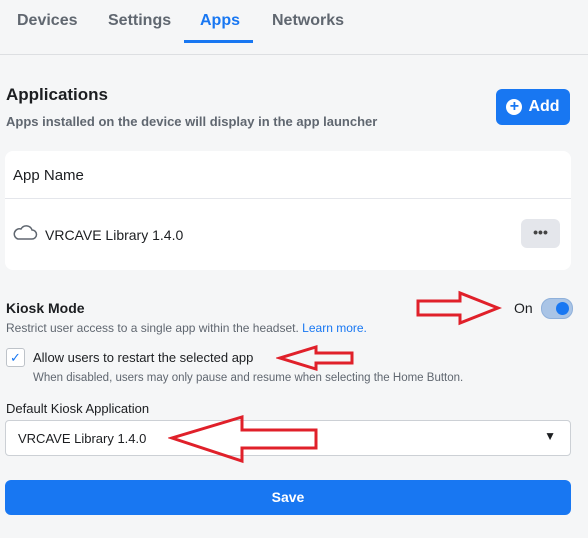 This screenshot has width=588, height=538. Describe the element at coordinates (562, 308) in the screenshot. I see `toggle-knob` at that location.